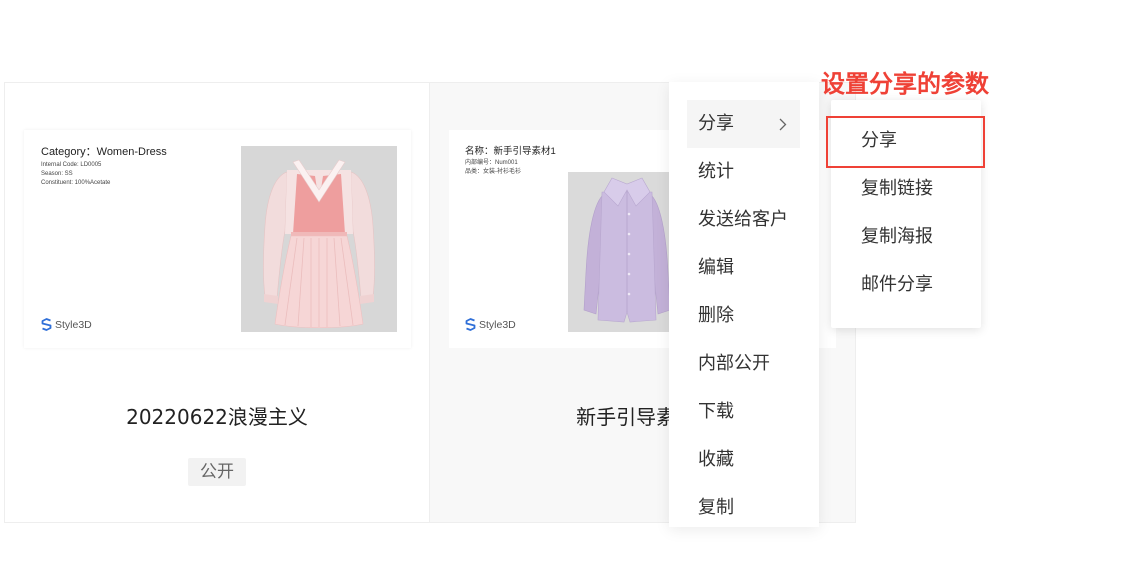  I want to click on menu-item-label: 删除, so click(716, 315).